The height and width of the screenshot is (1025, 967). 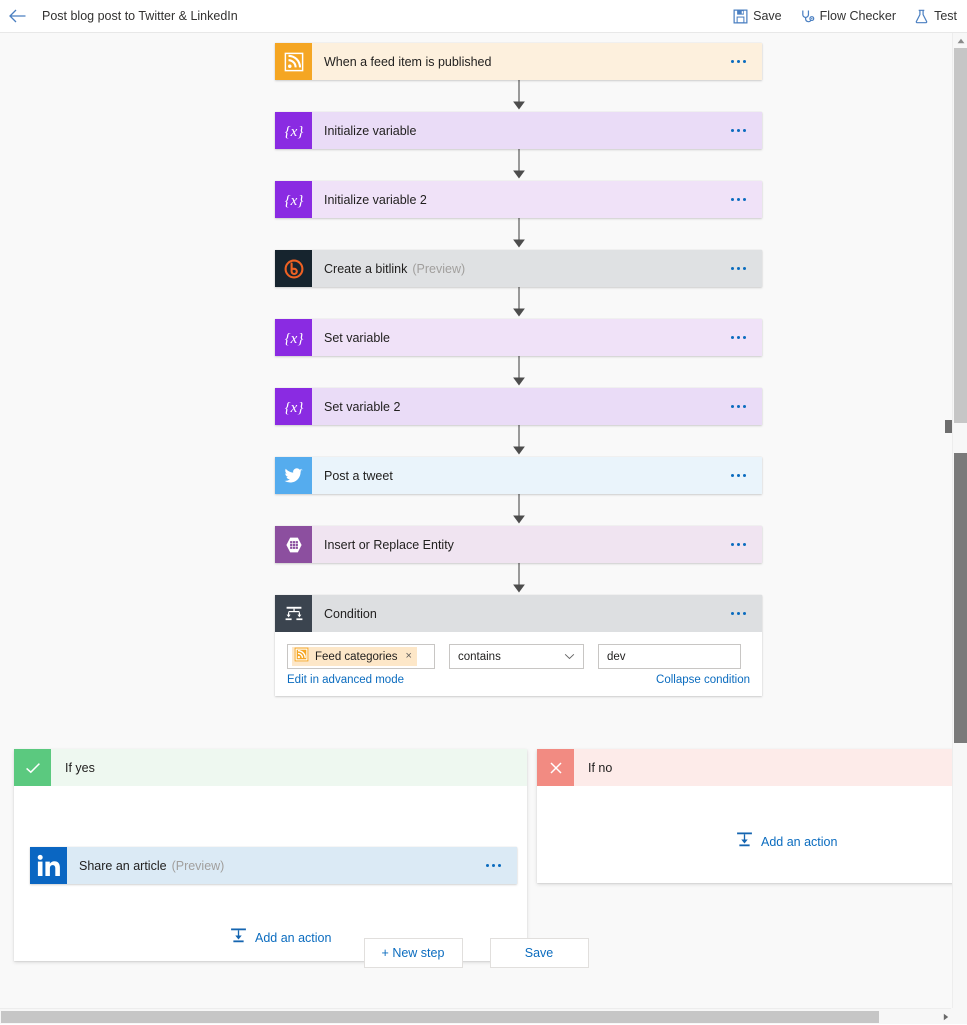 I want to click on save-button-bottom: Save, so click(x=539, y=953).